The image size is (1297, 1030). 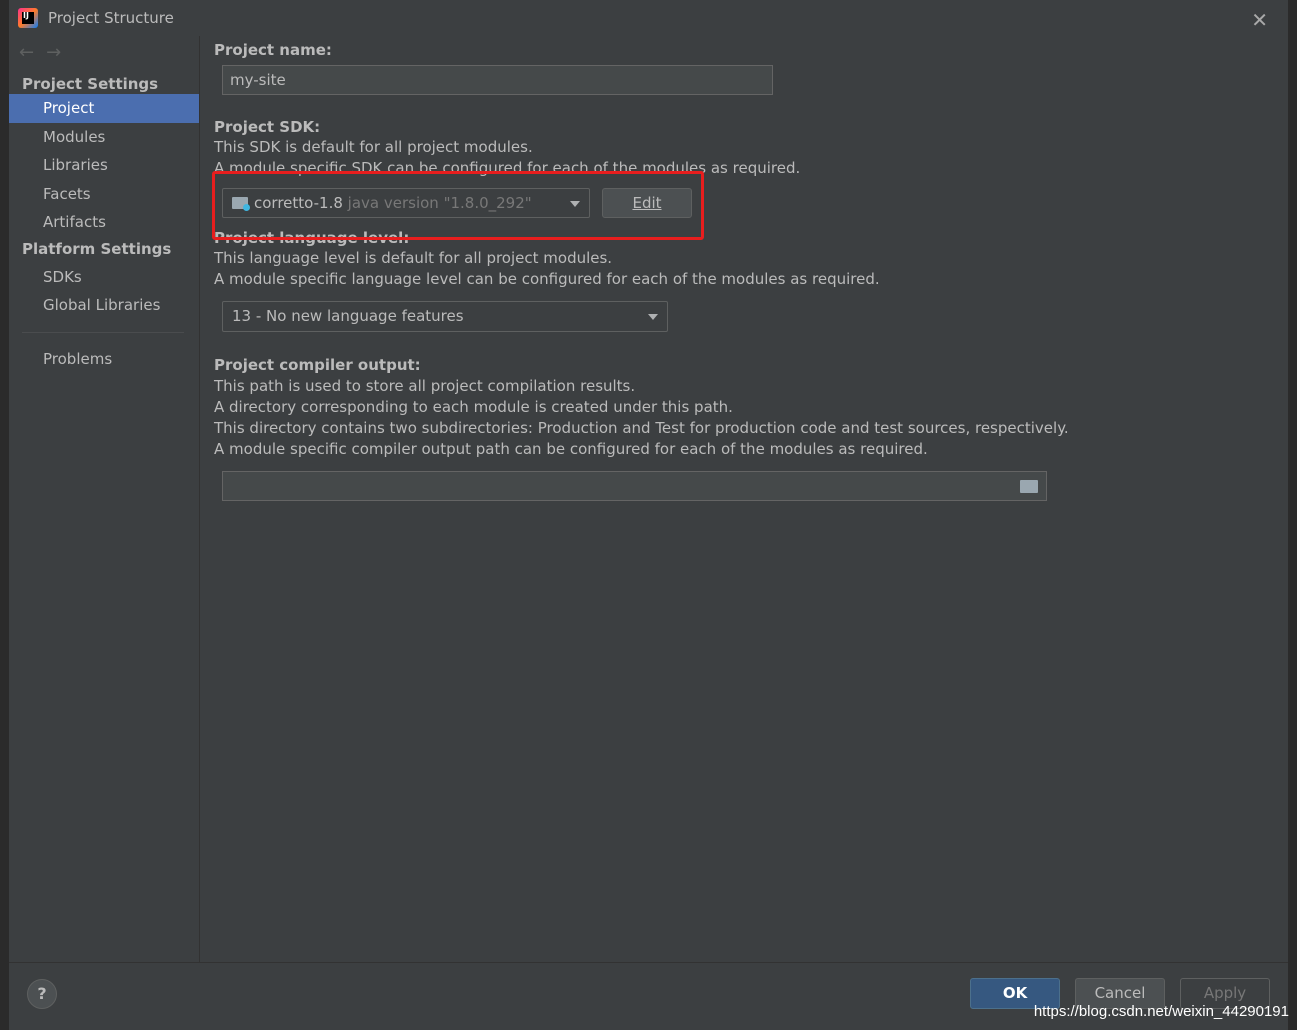 I want to click on intellij-icon: IJ, so click(x=28, y=18).